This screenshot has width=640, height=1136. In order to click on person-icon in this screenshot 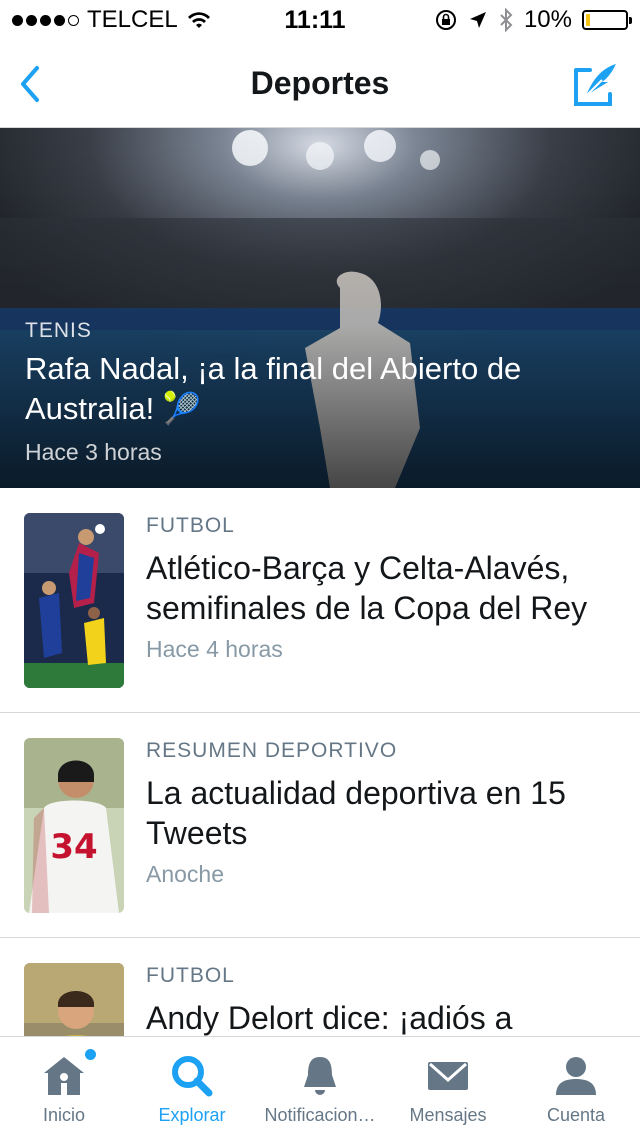, I will do `click(576, 1076)`.